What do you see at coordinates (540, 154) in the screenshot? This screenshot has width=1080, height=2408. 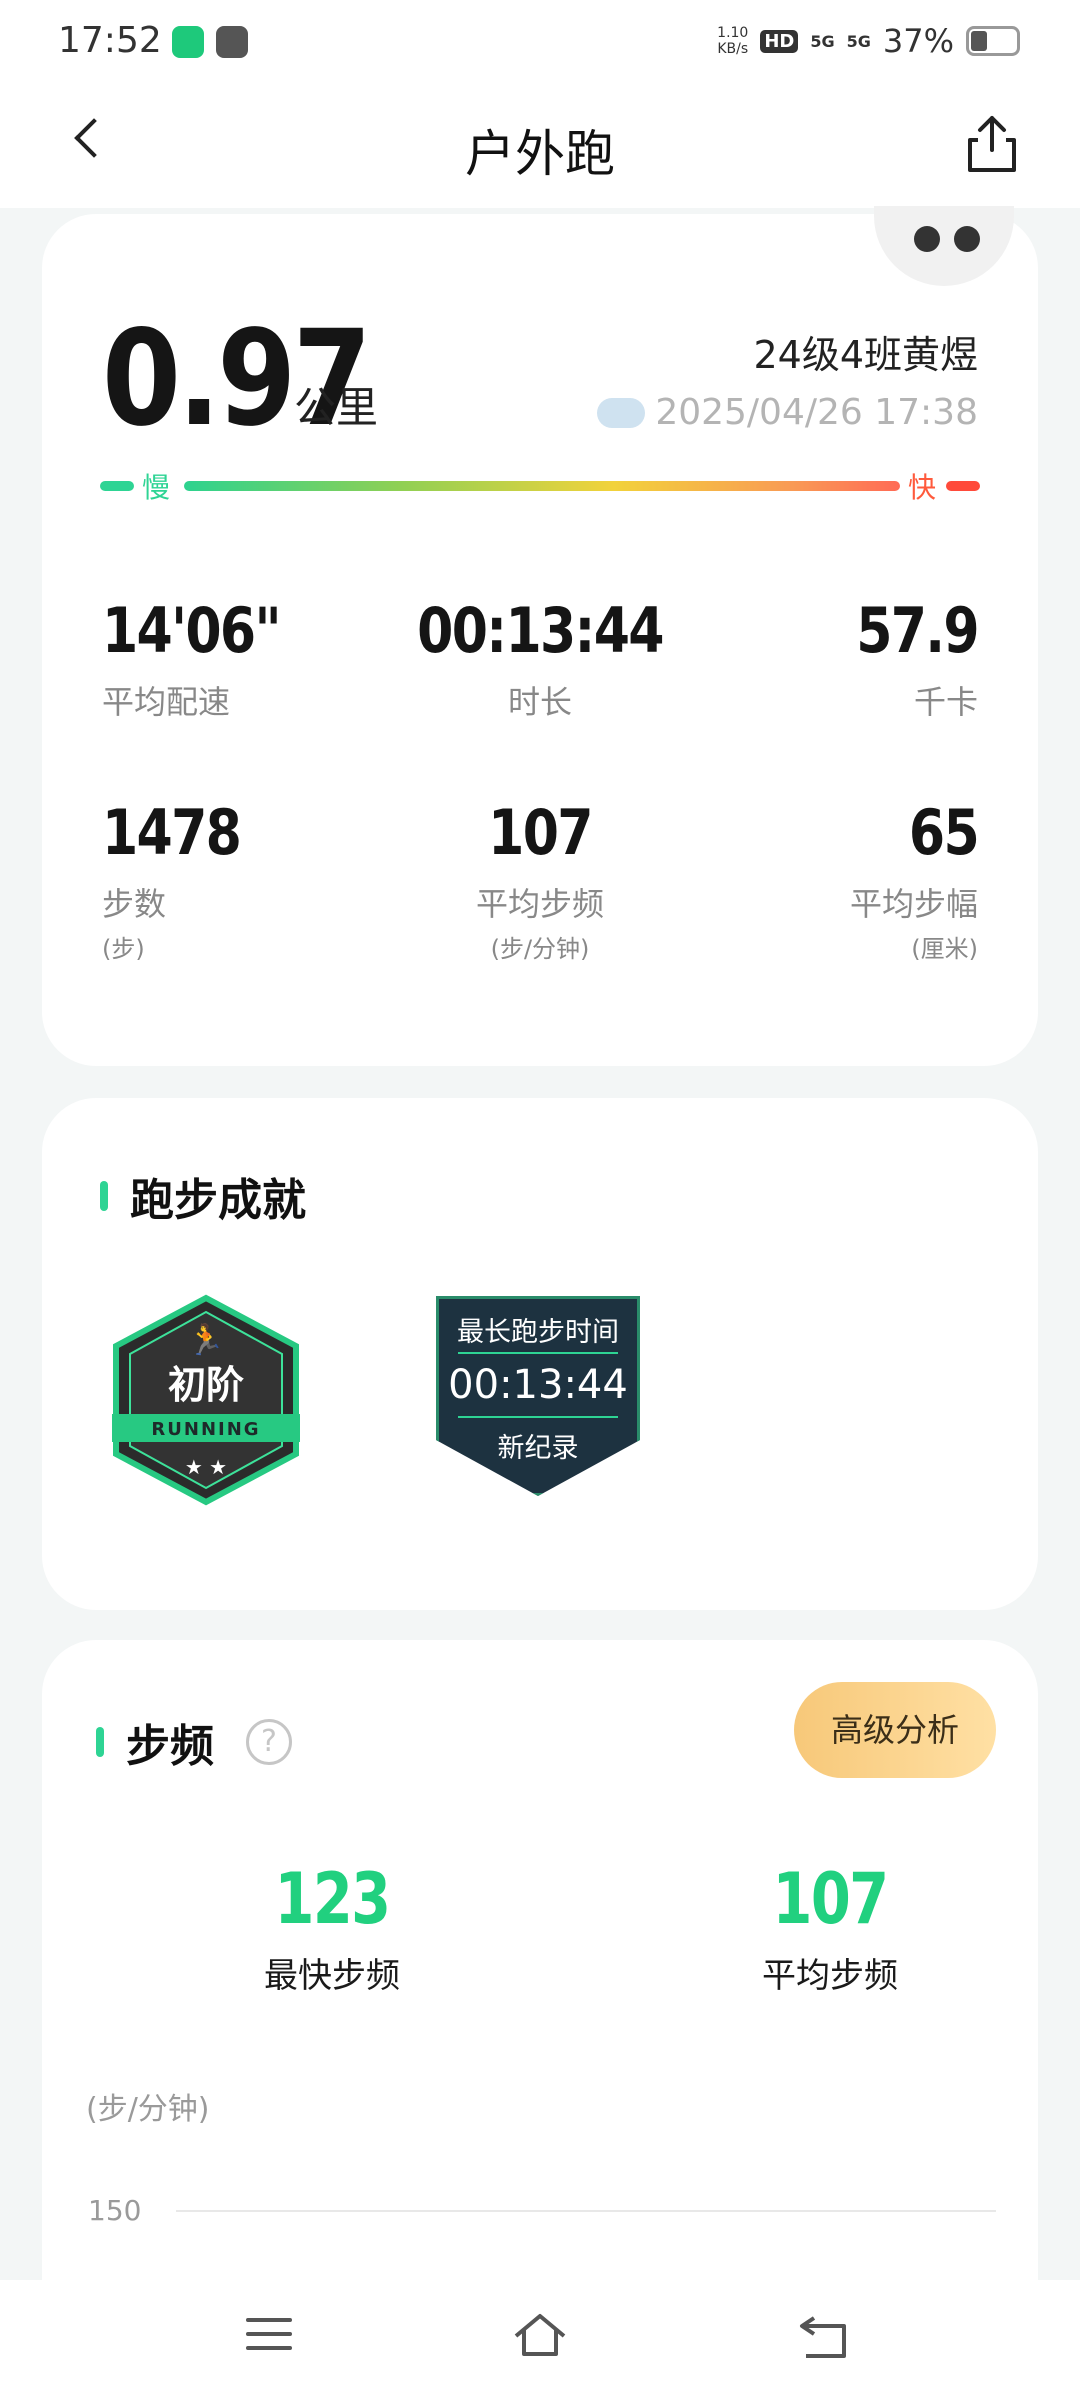 I see `page-title: 户外跑` at bounding box center [540, 154].